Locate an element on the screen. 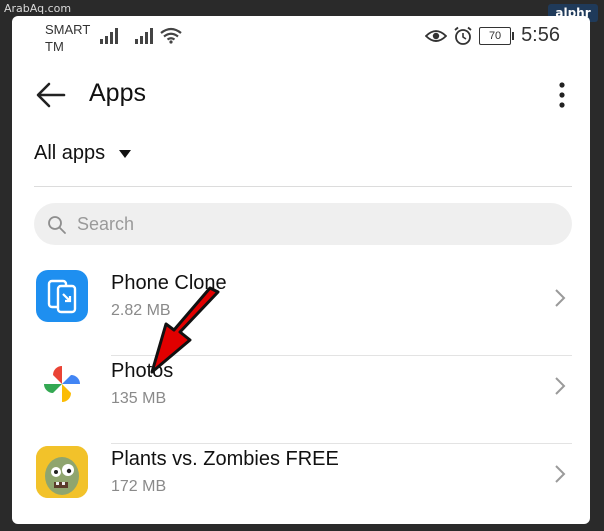  divider is located at coordinates (303, 186).